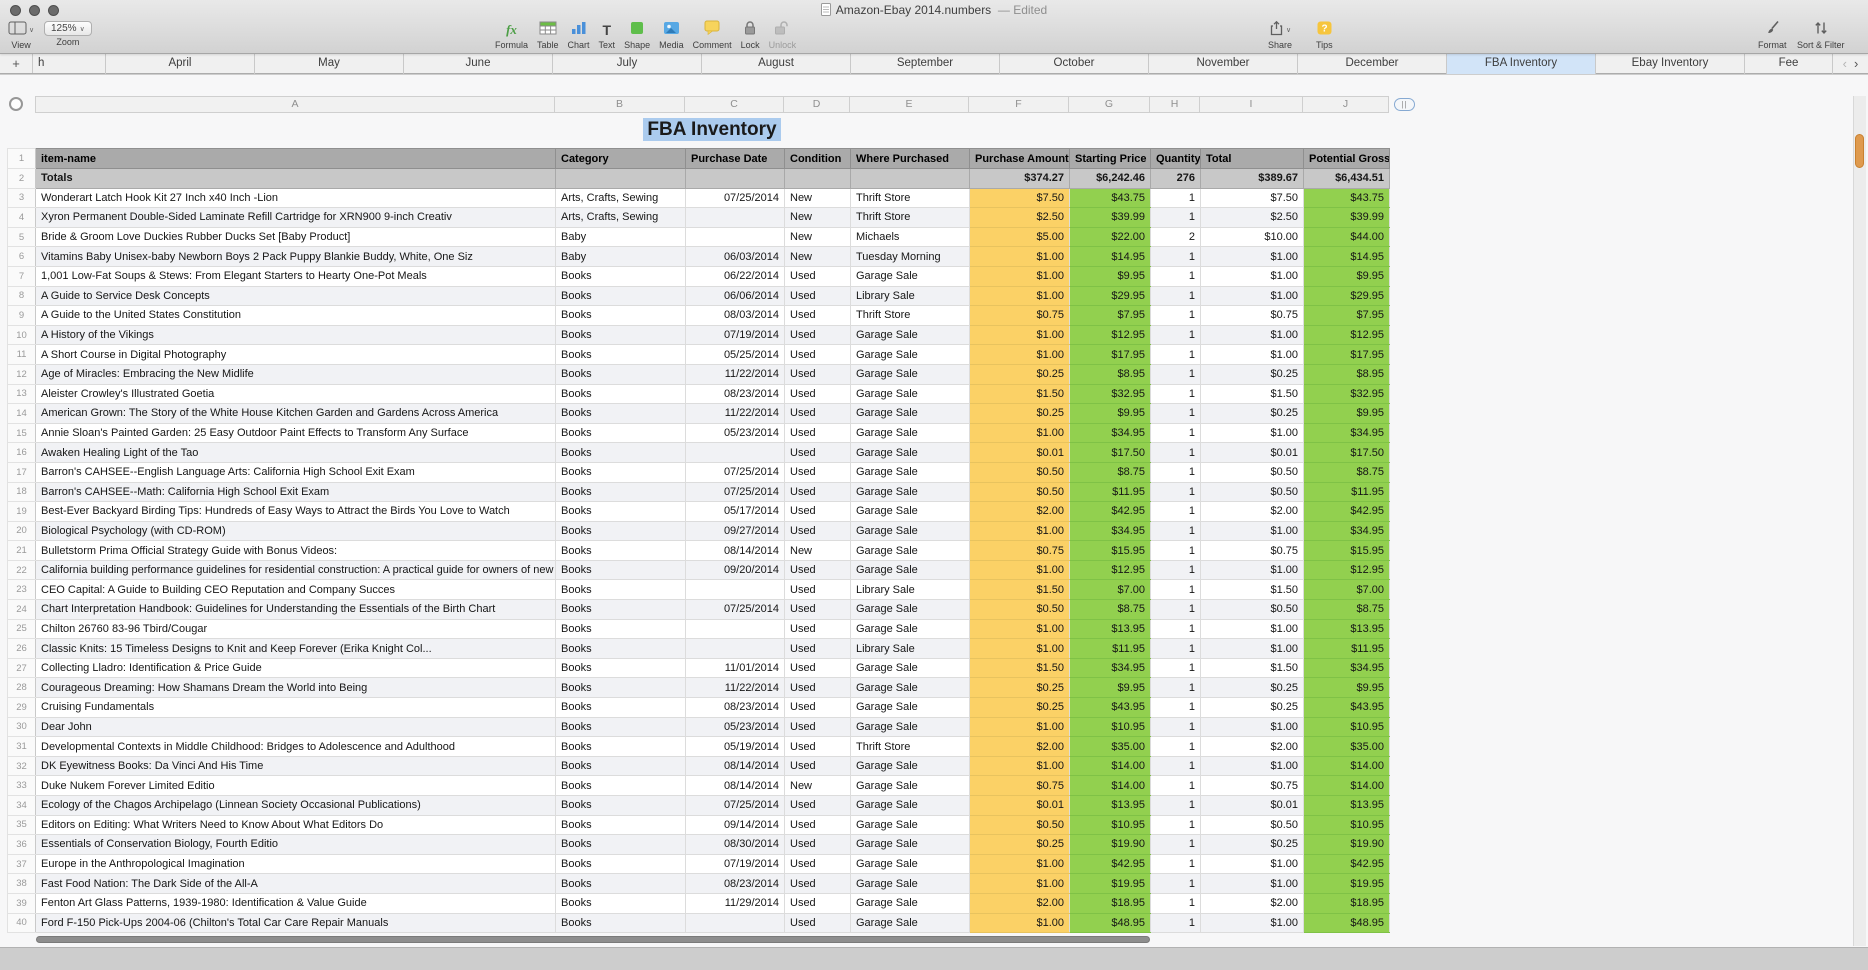 The width and height of the screenshot is (1868, 970). I want to click on media-button: Media, so click(671, 35).